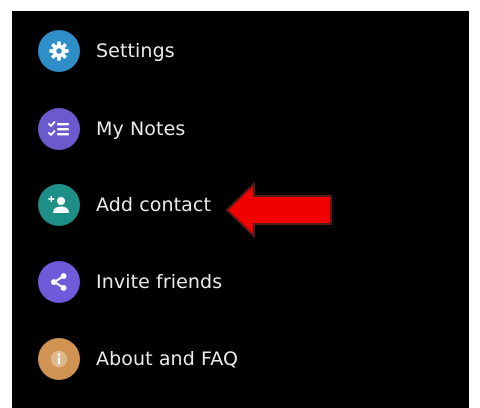  I want to click on left-arrow-icon, so click(279, 210).